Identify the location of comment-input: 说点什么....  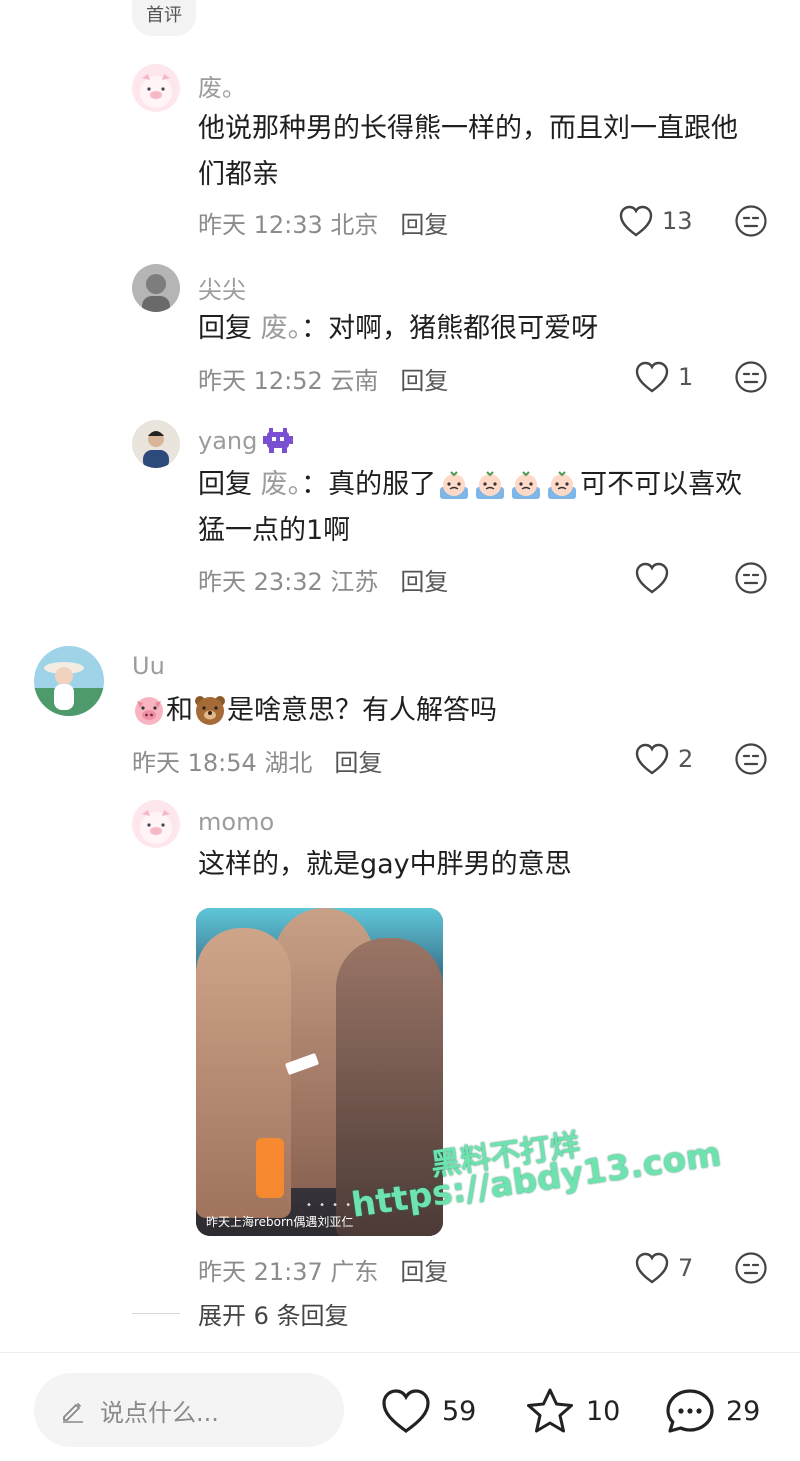
(189, 1410).